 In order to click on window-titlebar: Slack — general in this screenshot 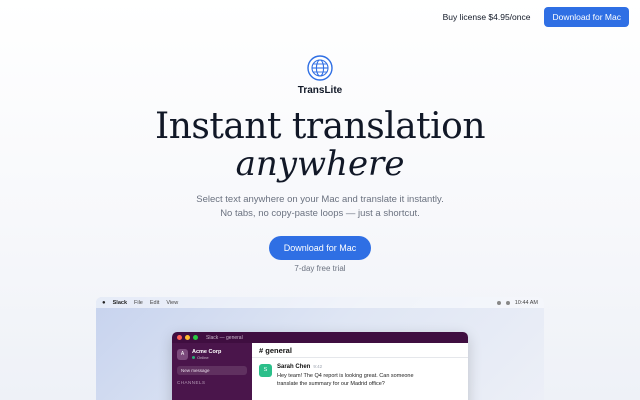, I will do `click(320, 337)`.